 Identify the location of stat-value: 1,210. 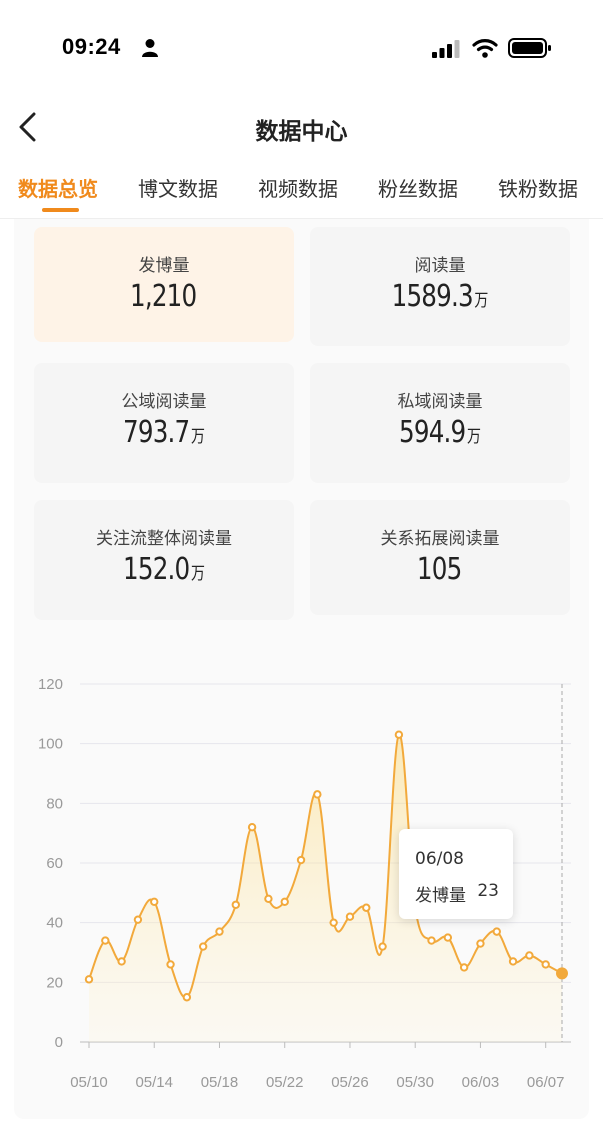
(163, 296).